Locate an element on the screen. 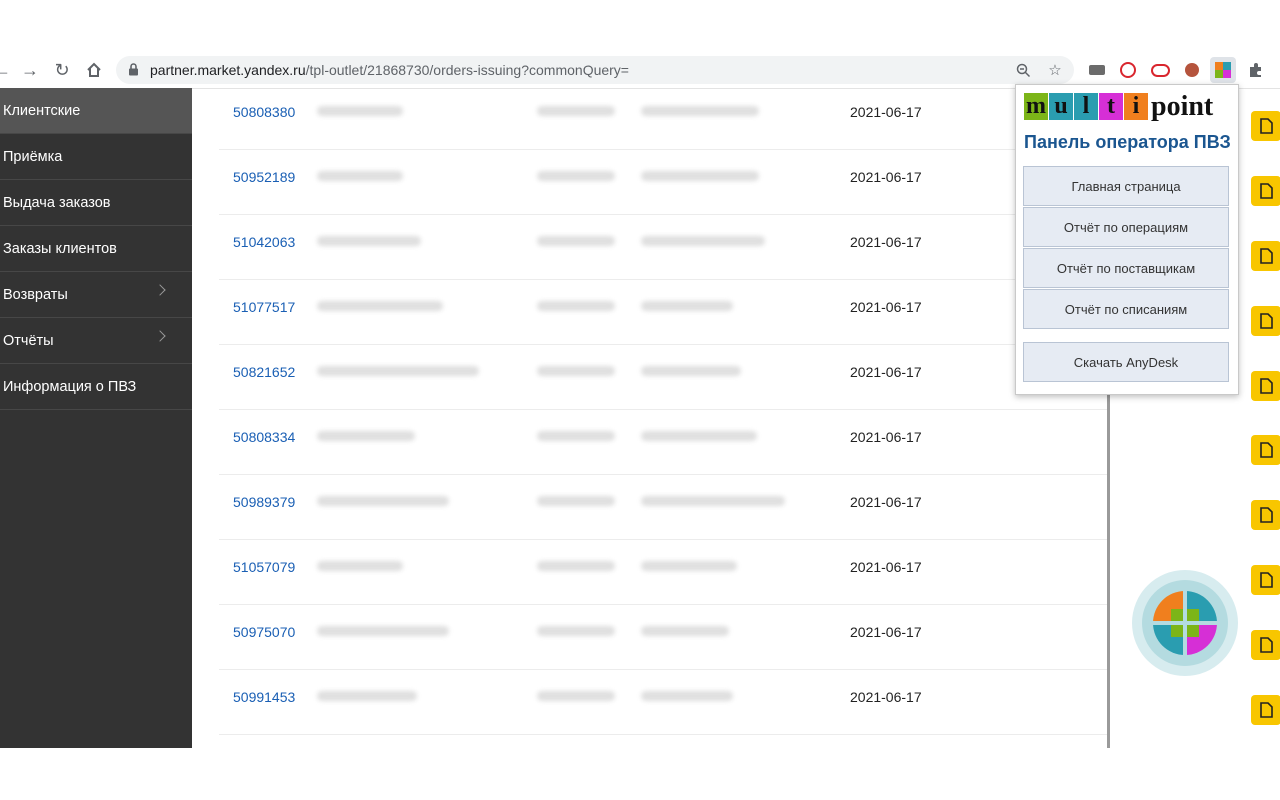  sidebar-item-label: Возвраты is located at coordinates (35, 294).